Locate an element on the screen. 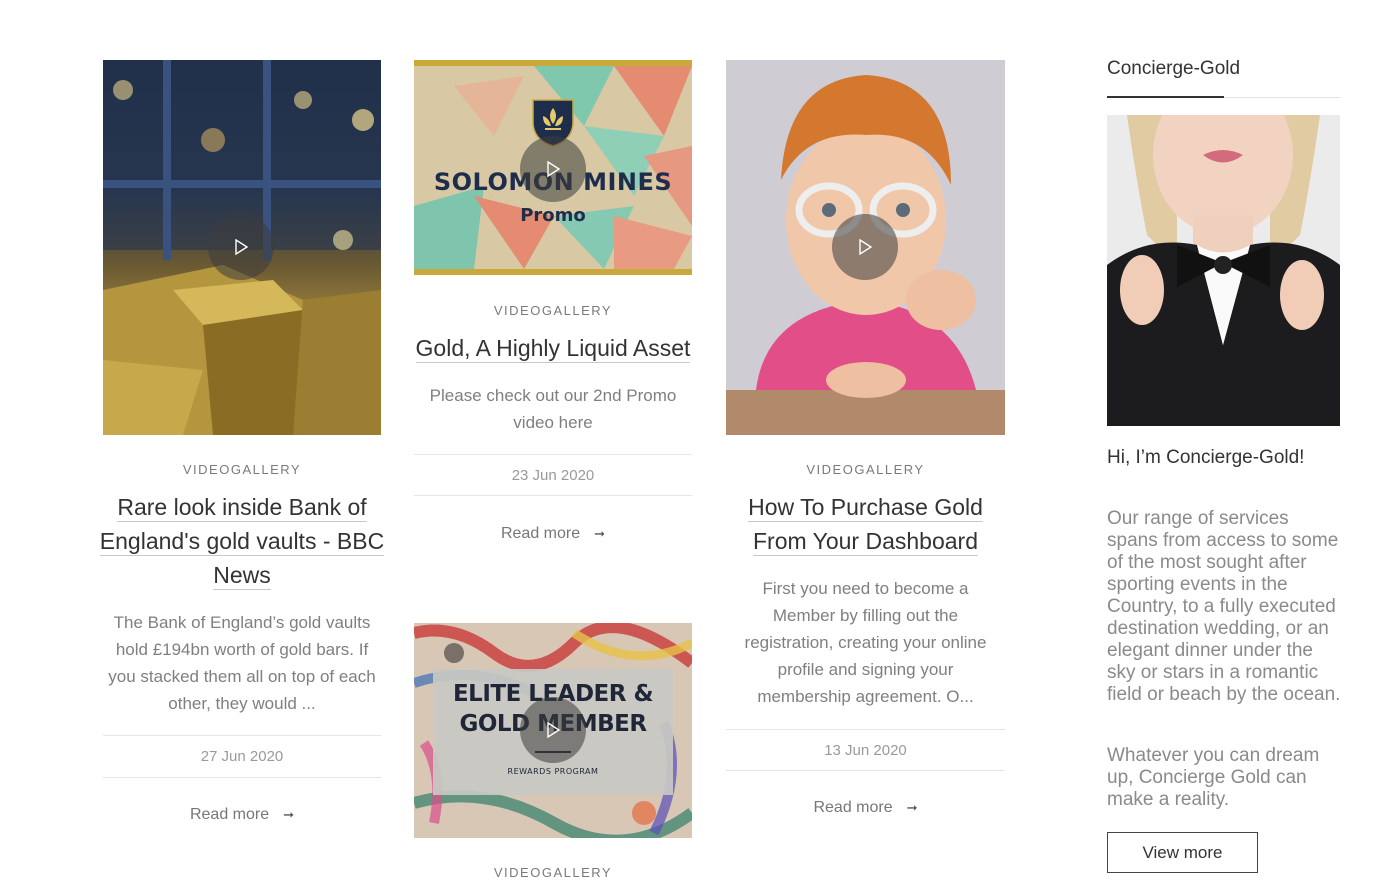 The image size is (1379, 881). post-thumbnail-bank-vaults is located at coordinates (242, 247).